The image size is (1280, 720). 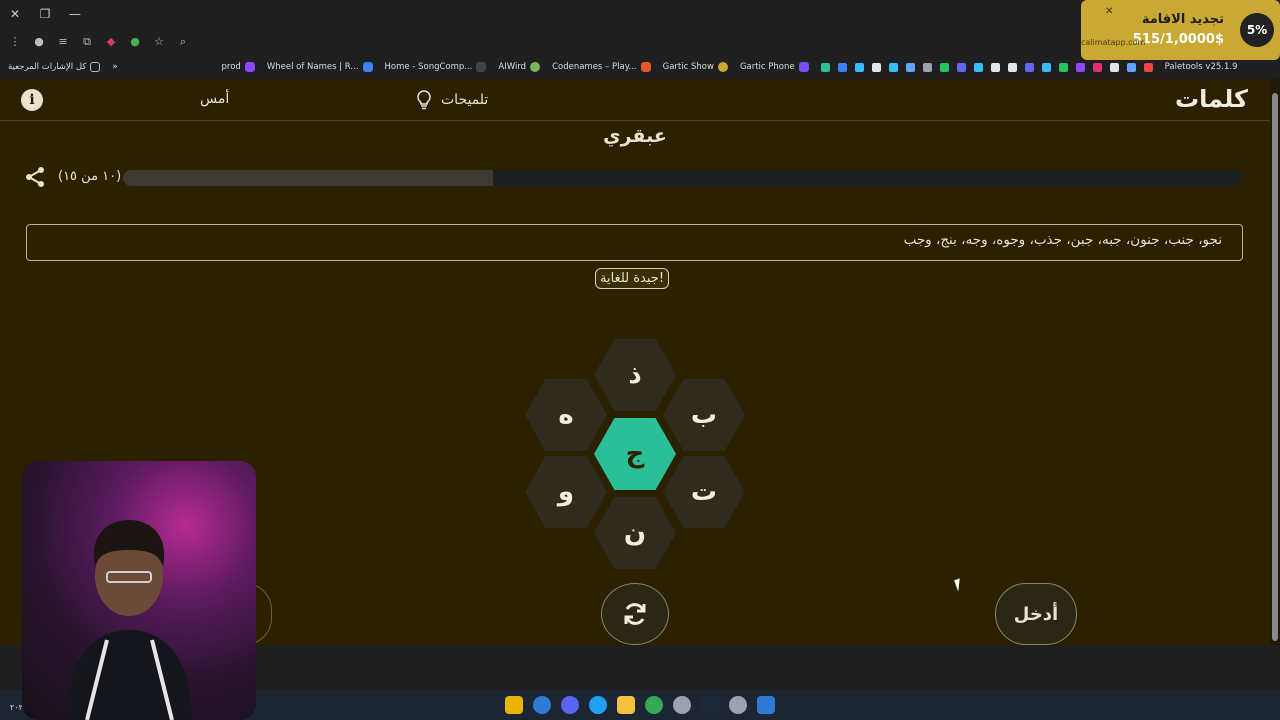 I want to click on bookmarks-overflow-icon: », so click(x=114, y=67).